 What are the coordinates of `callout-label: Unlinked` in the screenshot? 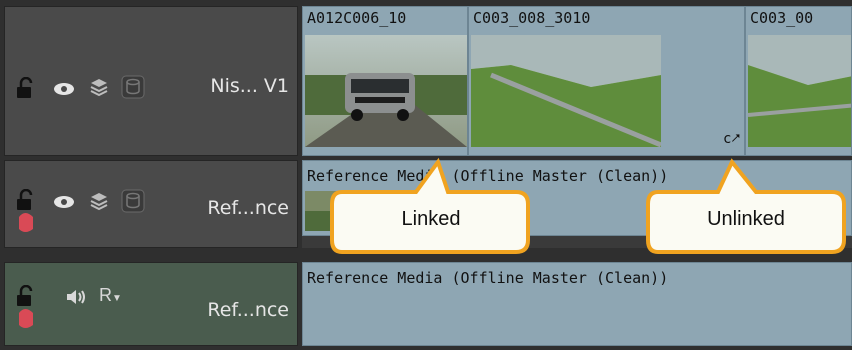 It's located at (746, 219).